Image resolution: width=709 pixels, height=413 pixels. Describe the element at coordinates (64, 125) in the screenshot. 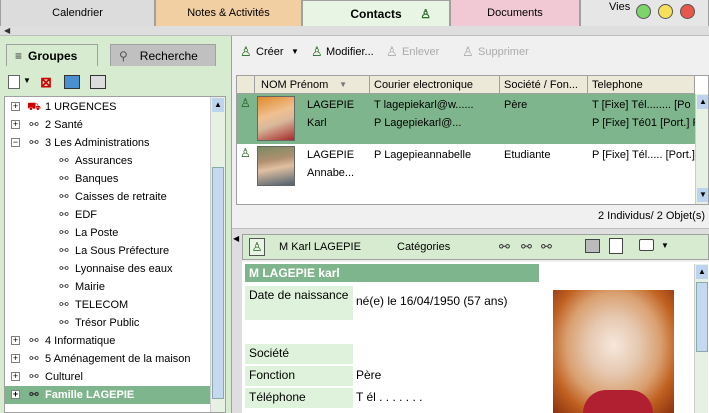

I see `tree-item-label: 2 Santé` at that location.